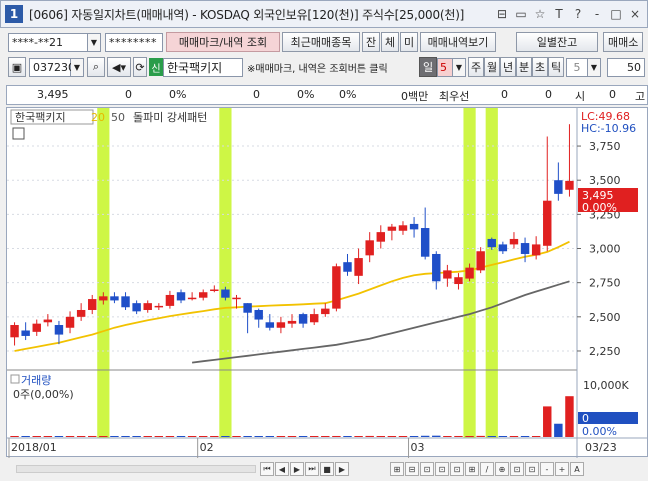 This screenshot has height=481, width=648. I want to click on maximize-icon: □, so click(616, 14).